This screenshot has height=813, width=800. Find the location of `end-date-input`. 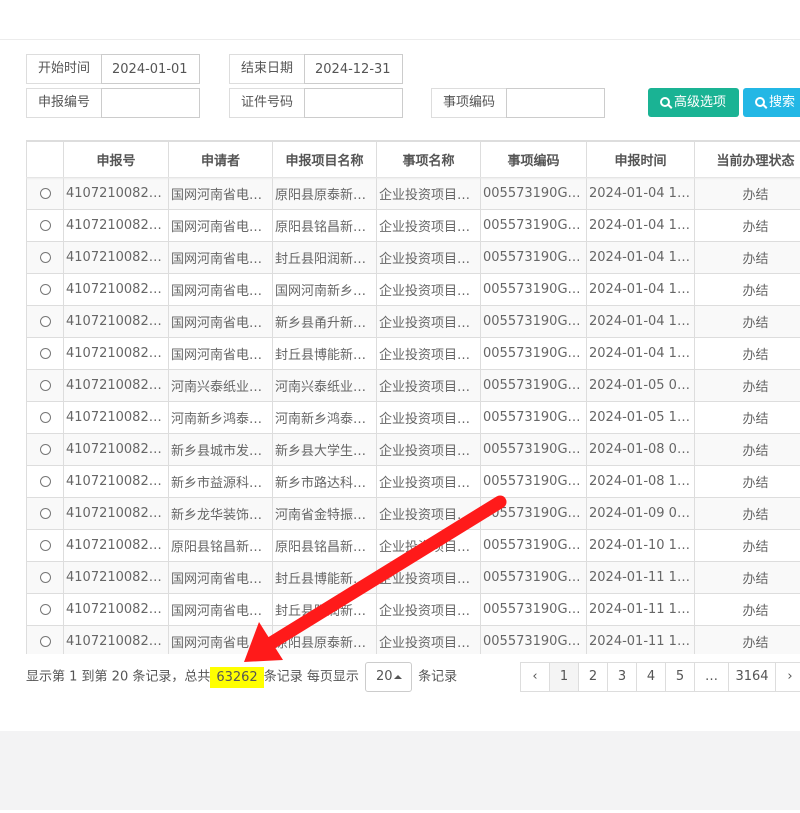

end-date-input is located at coordinates (353, 69).